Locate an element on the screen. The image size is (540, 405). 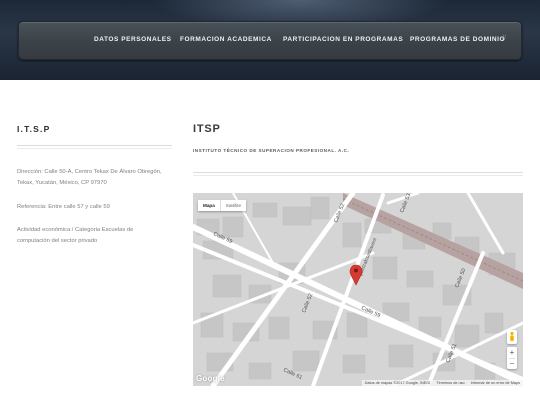
sidebar-title: I.T.S.P is located at coordinates (34, 129).